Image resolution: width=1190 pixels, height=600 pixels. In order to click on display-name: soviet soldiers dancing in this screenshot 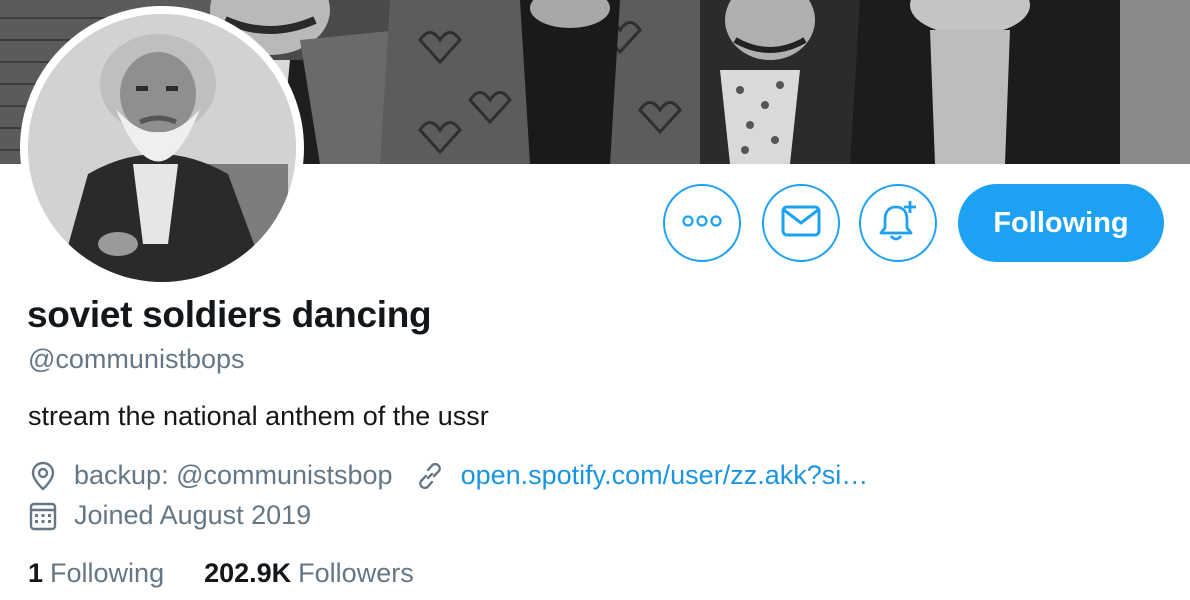, I will do `click(229, 314)`.